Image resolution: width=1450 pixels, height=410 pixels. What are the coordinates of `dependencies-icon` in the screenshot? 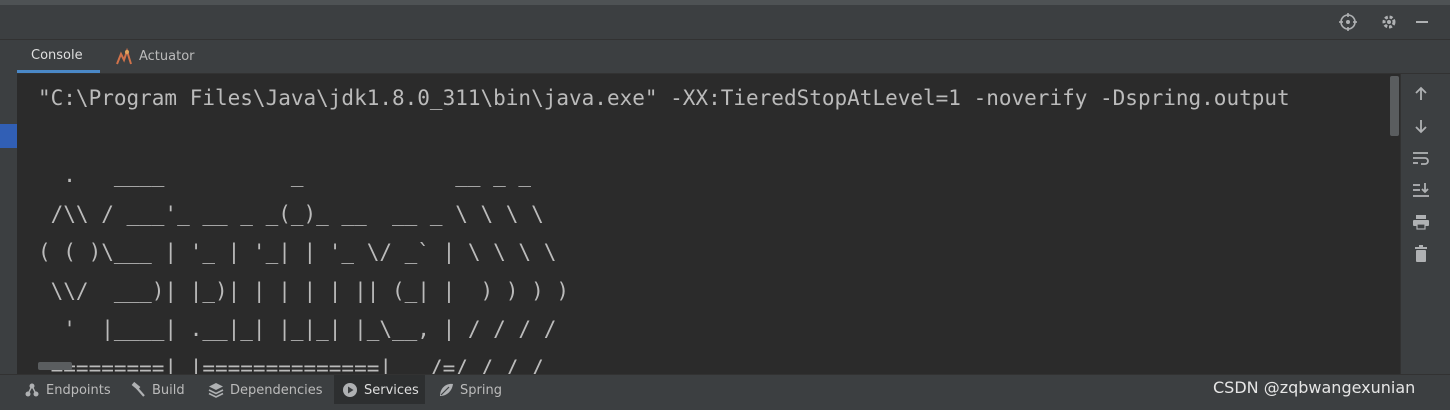 It's located at (216, 390).